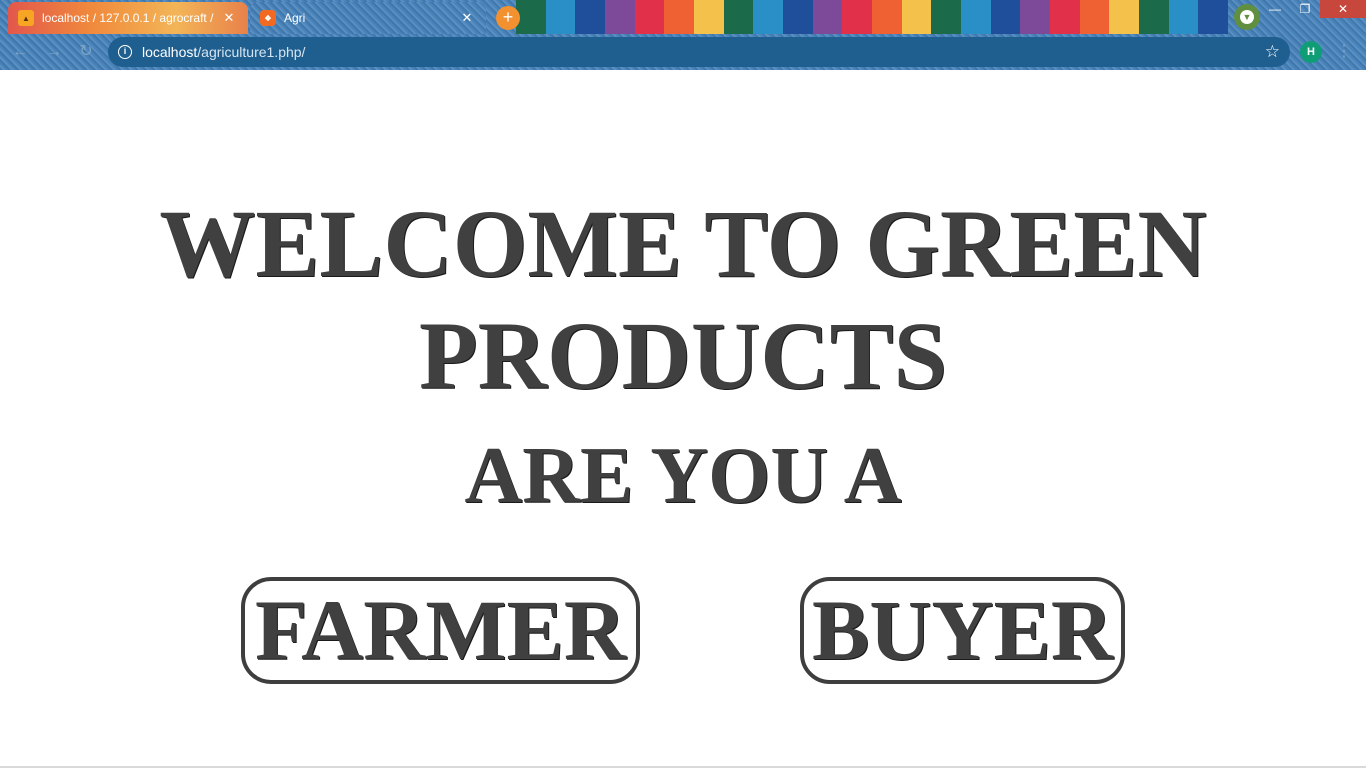 This screenshot has height=768, width=1366. What do you see at coordinates (962, 630) in the screenshot?
I see `buyer-button: BUYER` at bounding box center [962, 630].